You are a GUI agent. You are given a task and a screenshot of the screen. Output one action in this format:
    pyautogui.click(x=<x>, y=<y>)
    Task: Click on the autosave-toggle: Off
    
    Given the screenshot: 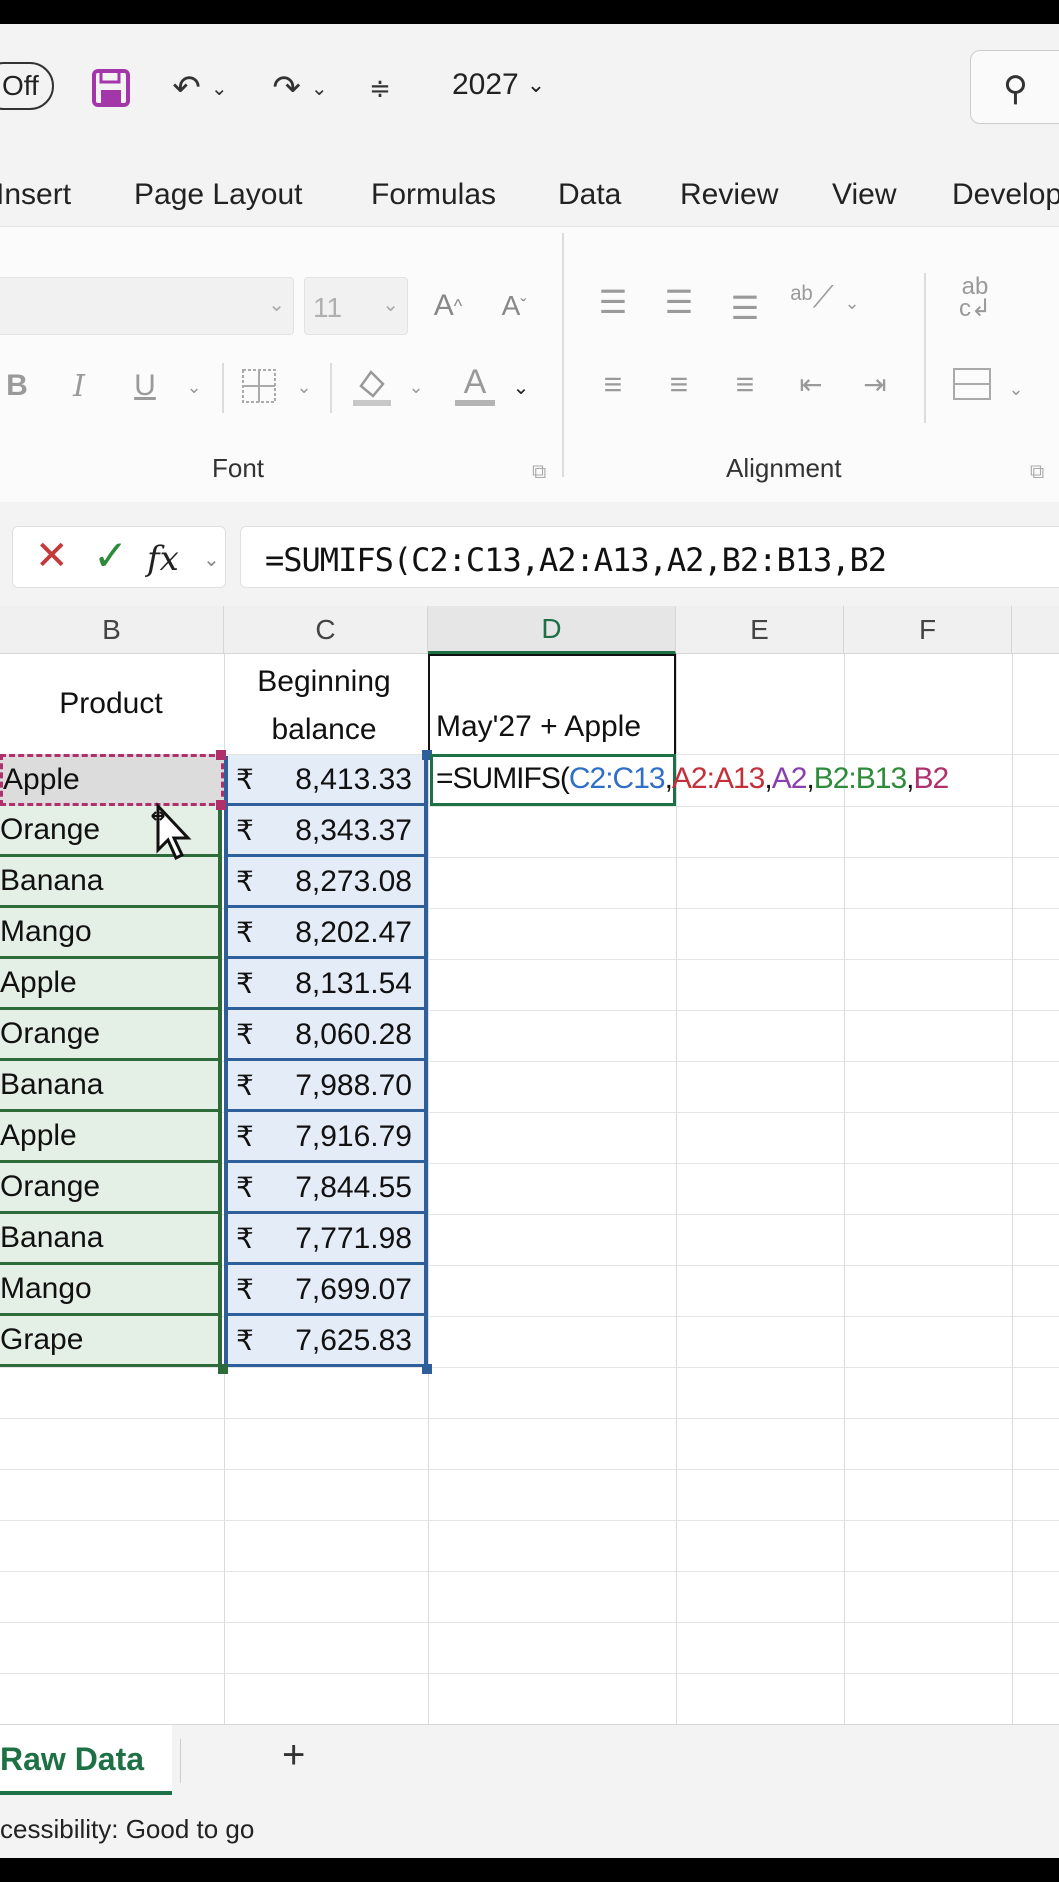 What is the action you would take?
    pyautogui.click(x=27, y=86)
    